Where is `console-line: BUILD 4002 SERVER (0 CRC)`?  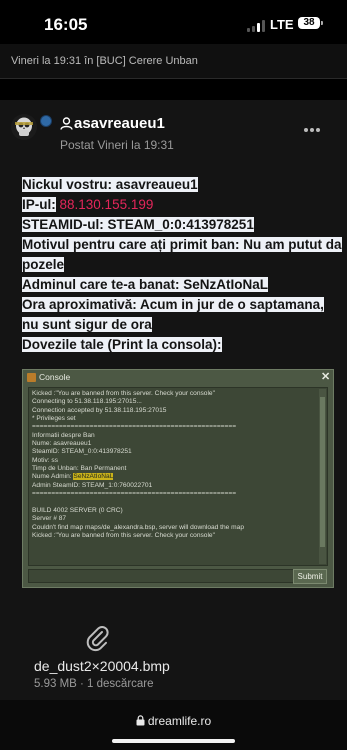
console-line: BUILD 4002 SERVER (0 CRC) is located at coordinates (77, 510).